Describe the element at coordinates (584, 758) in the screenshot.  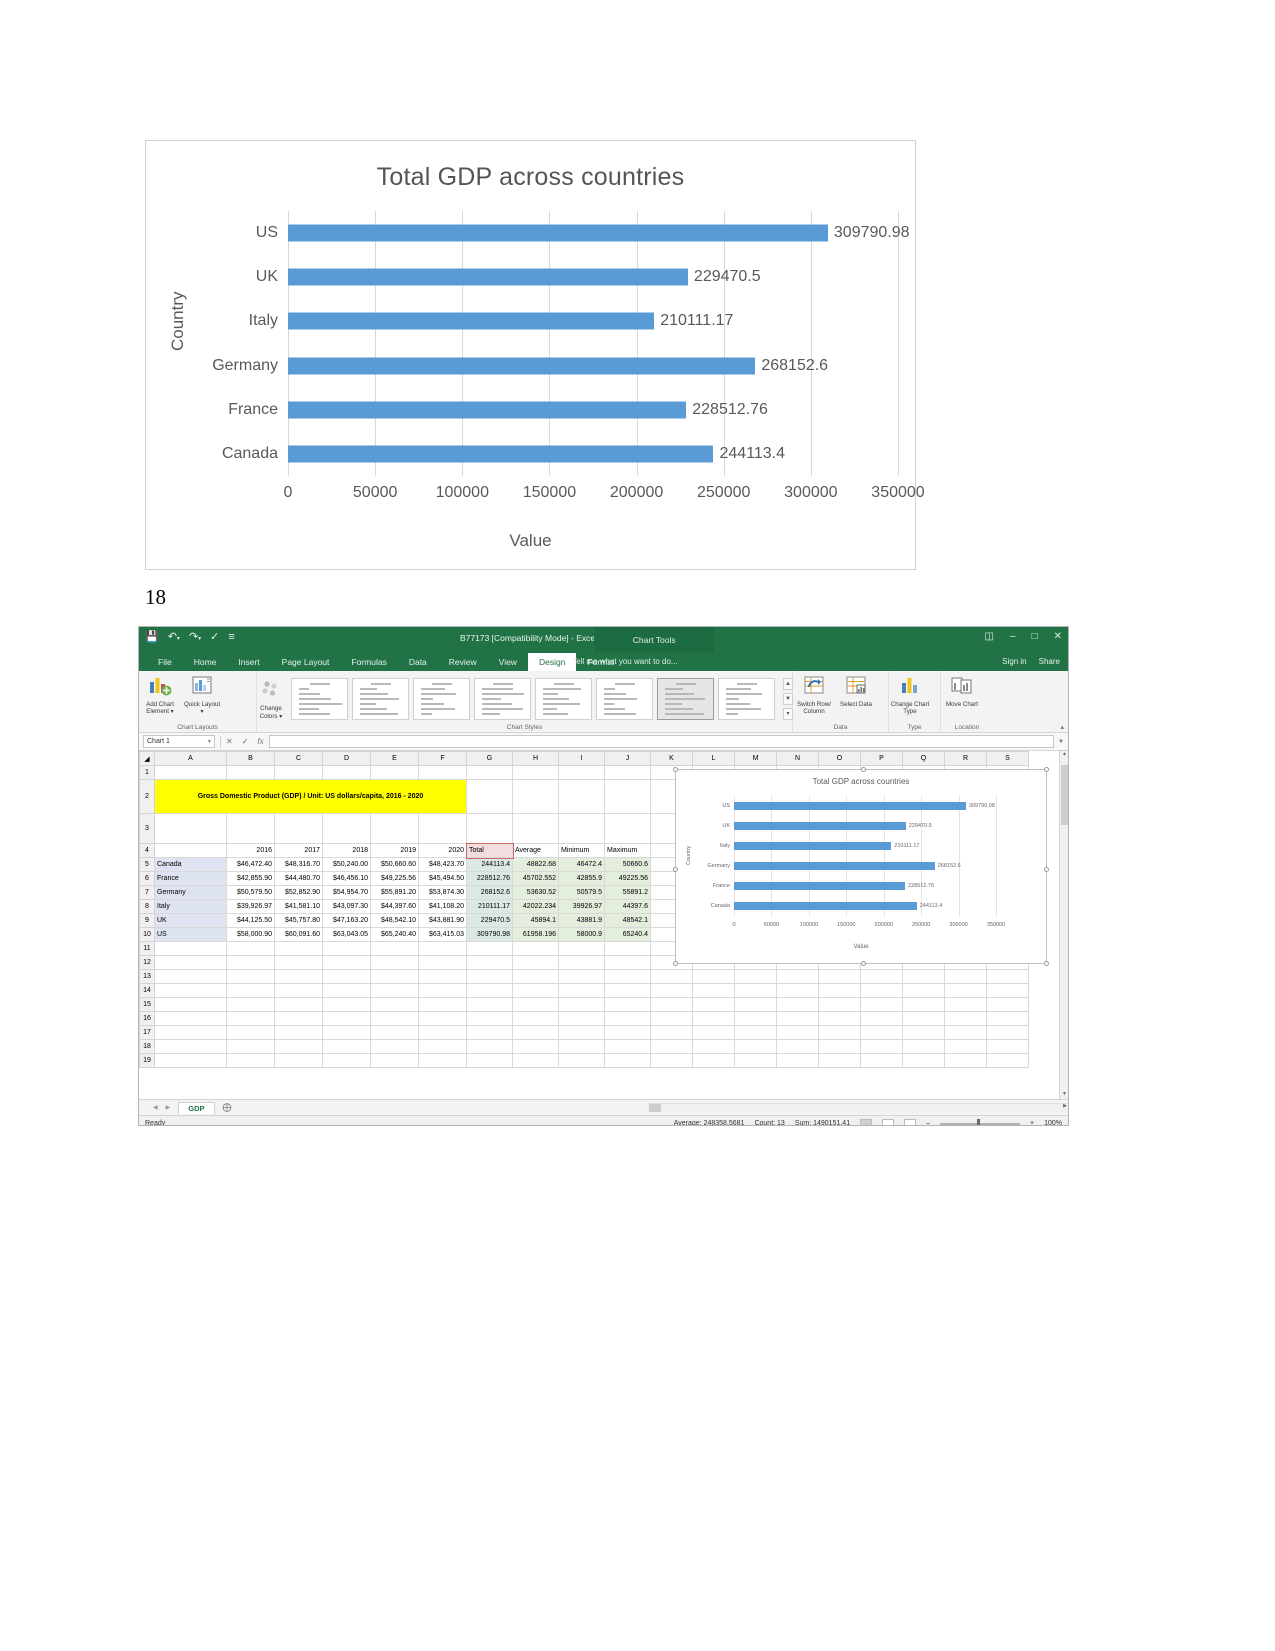
I see `column-header-row: ◢ A B C D E F G H I J K L M N O P Q R S` at that location.